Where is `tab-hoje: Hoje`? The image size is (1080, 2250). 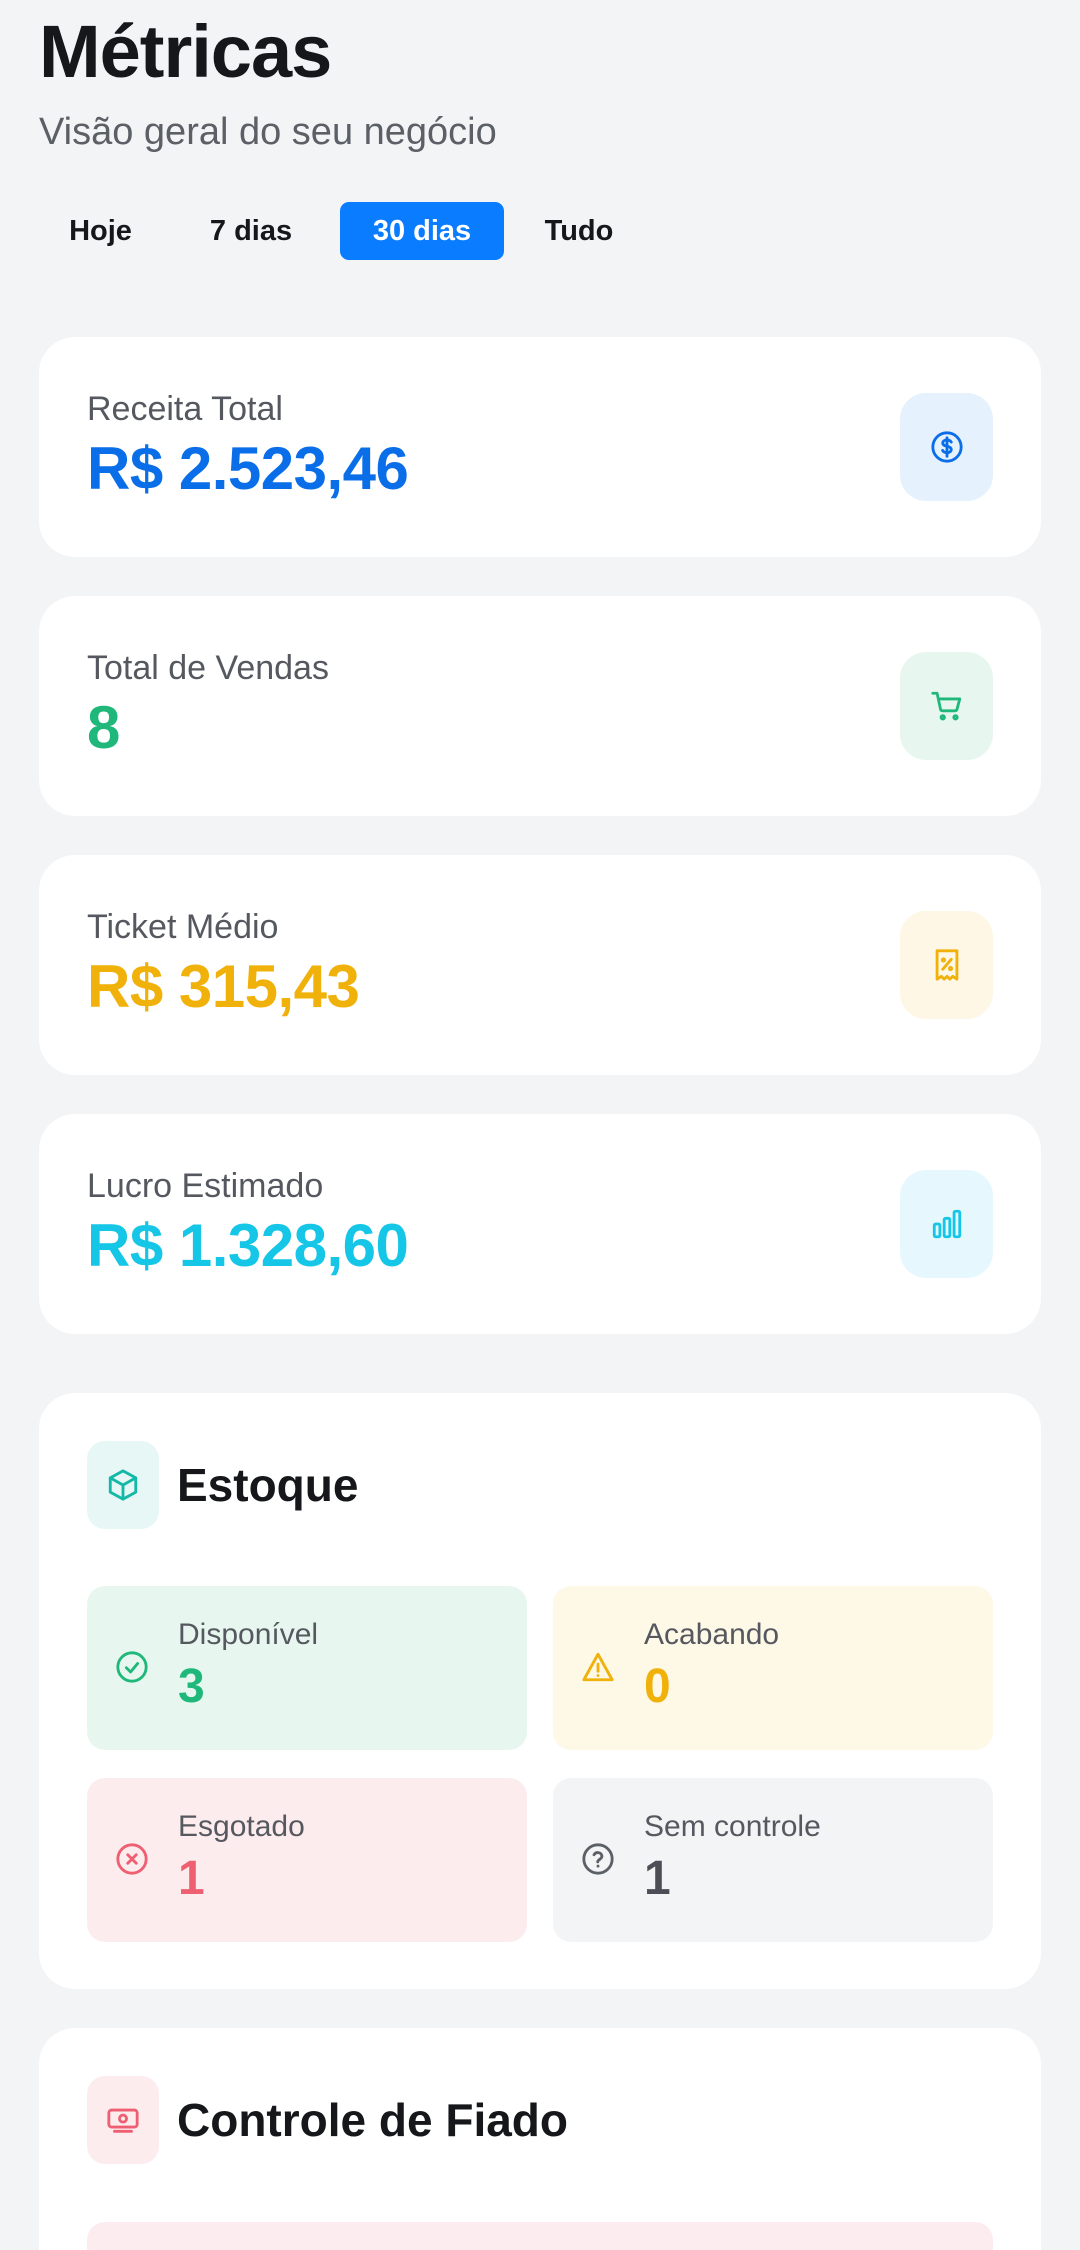 tab-hoje: Hoje is located at coordinates (100, 231).